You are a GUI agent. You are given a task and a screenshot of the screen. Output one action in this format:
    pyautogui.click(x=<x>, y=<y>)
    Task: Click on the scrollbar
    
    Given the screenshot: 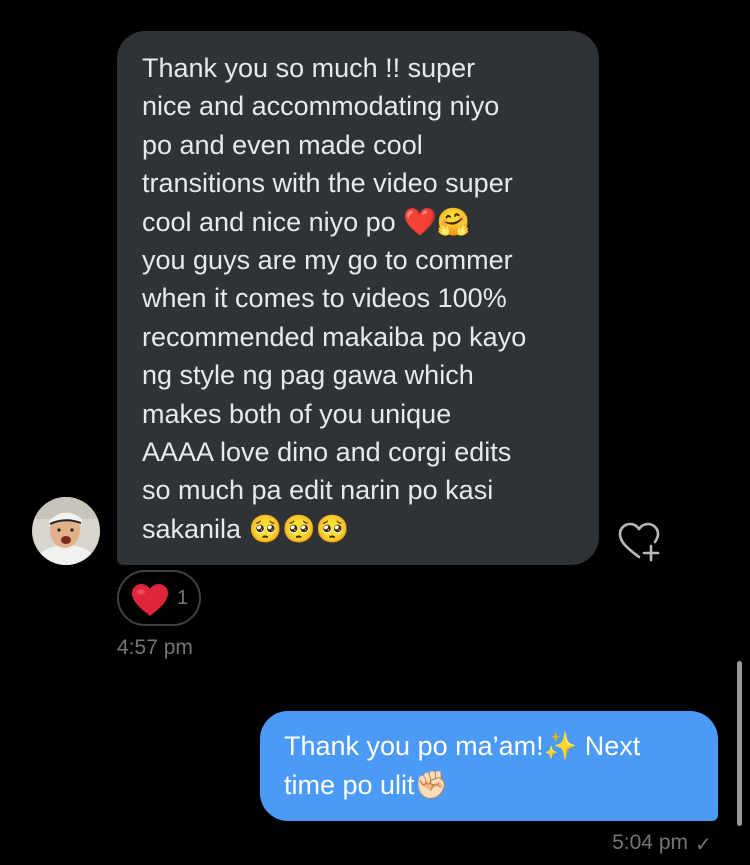 What is the action you would take?
    pyautogui.click(x=739, y=743)
    